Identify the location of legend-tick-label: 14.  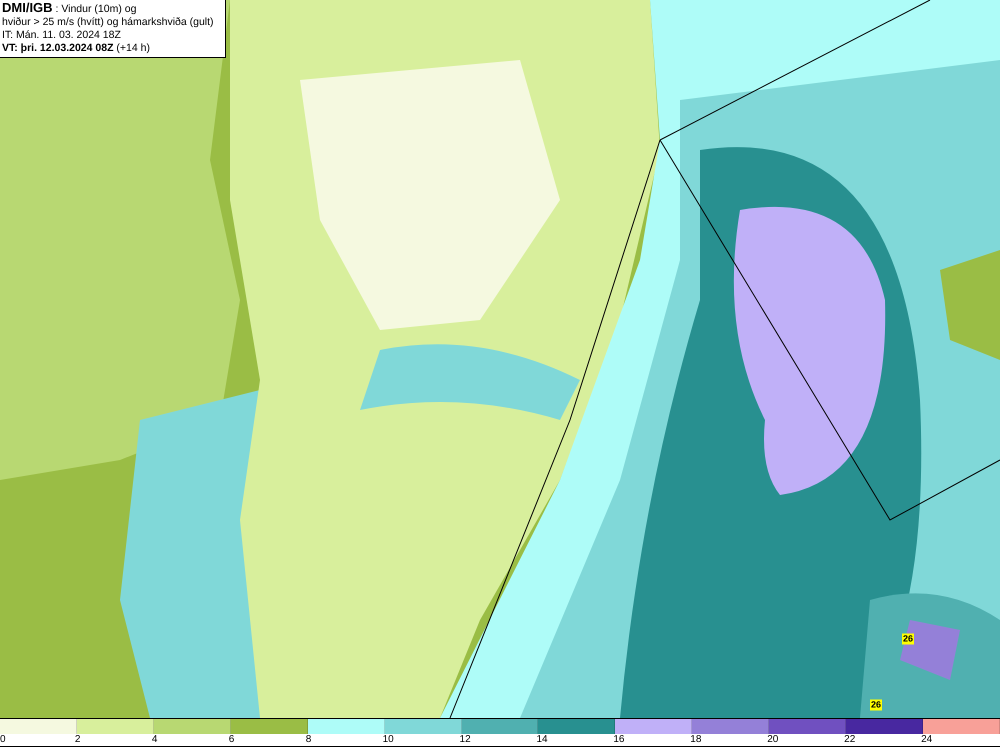
(542, 740).